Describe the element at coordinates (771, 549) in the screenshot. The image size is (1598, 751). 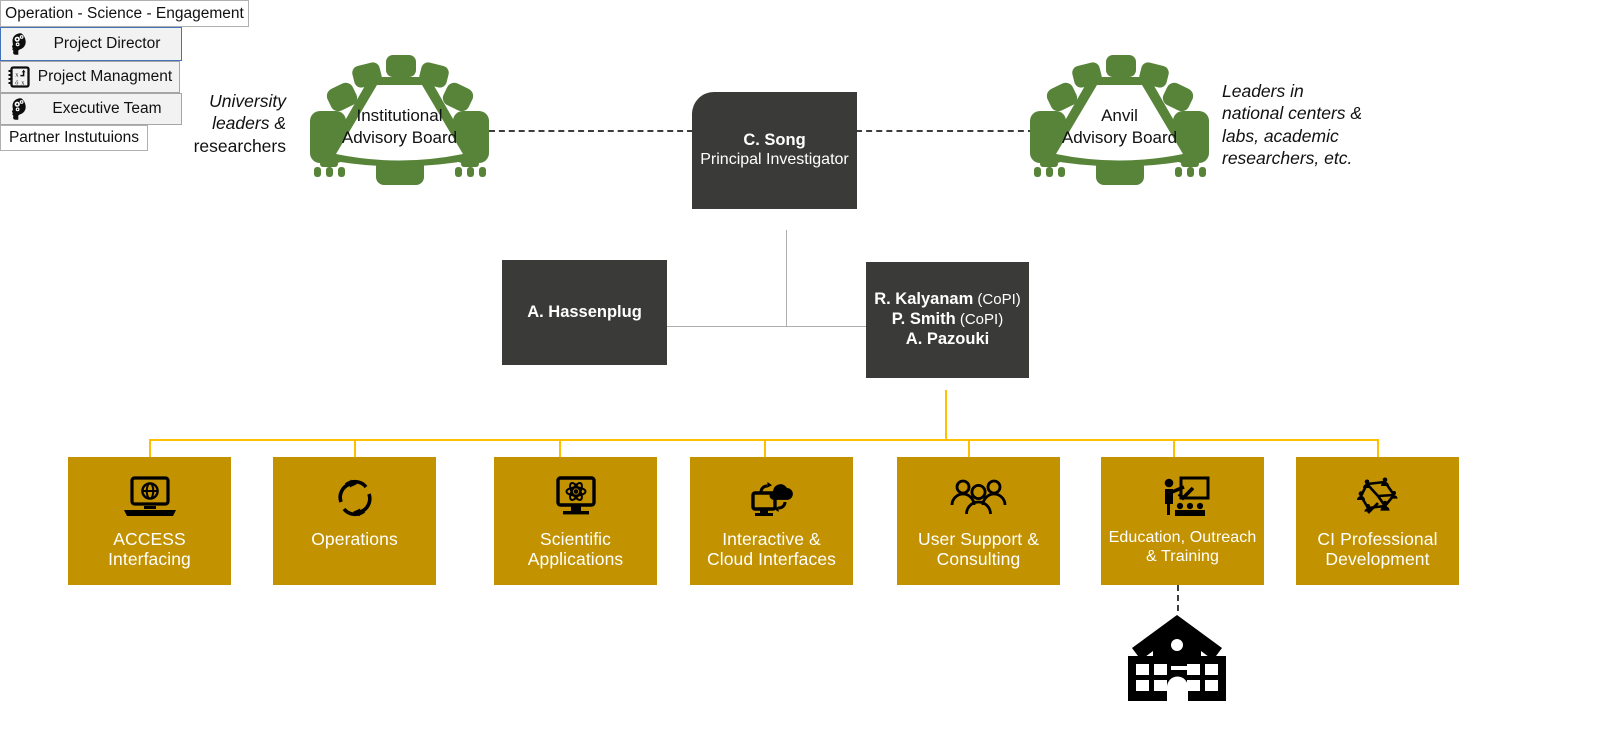
I see `work-area-label: Interactive & Cloud Interfaces` at that location.